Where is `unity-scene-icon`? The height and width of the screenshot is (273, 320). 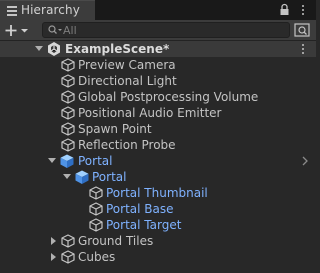 unity-scene-icon is located at coordinates (54, 49).